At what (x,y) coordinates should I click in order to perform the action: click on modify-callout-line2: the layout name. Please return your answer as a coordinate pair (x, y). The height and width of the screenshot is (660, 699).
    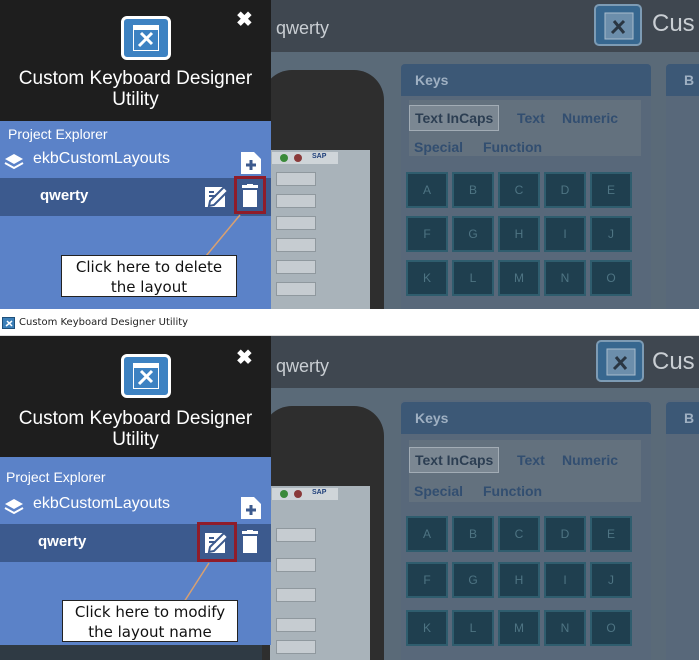
    Looking at the image, I should click on (150, 632).